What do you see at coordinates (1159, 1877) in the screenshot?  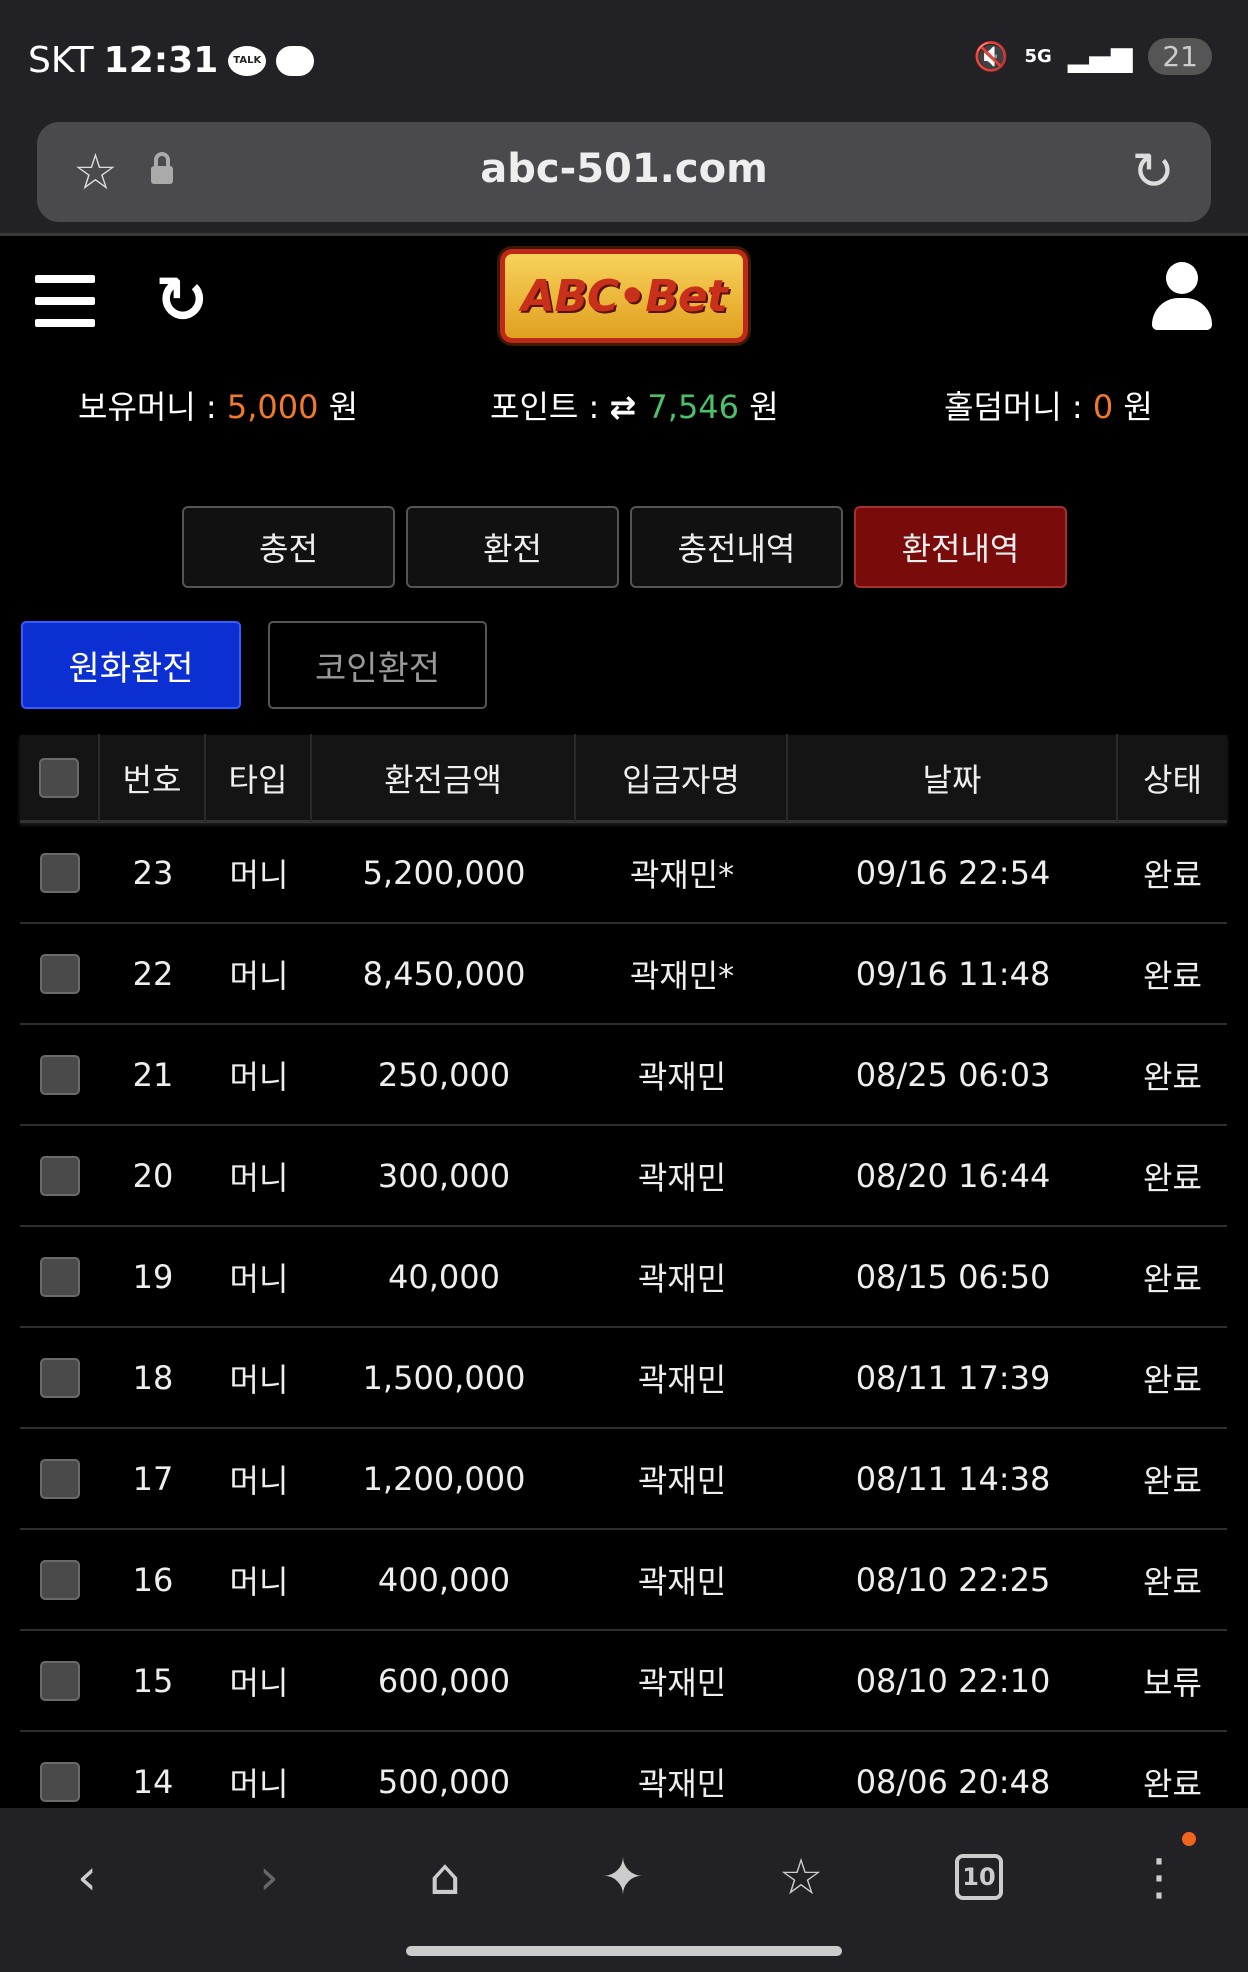 I see `more-menu-icon: ⋮` at bounding box center [1159, 1877].